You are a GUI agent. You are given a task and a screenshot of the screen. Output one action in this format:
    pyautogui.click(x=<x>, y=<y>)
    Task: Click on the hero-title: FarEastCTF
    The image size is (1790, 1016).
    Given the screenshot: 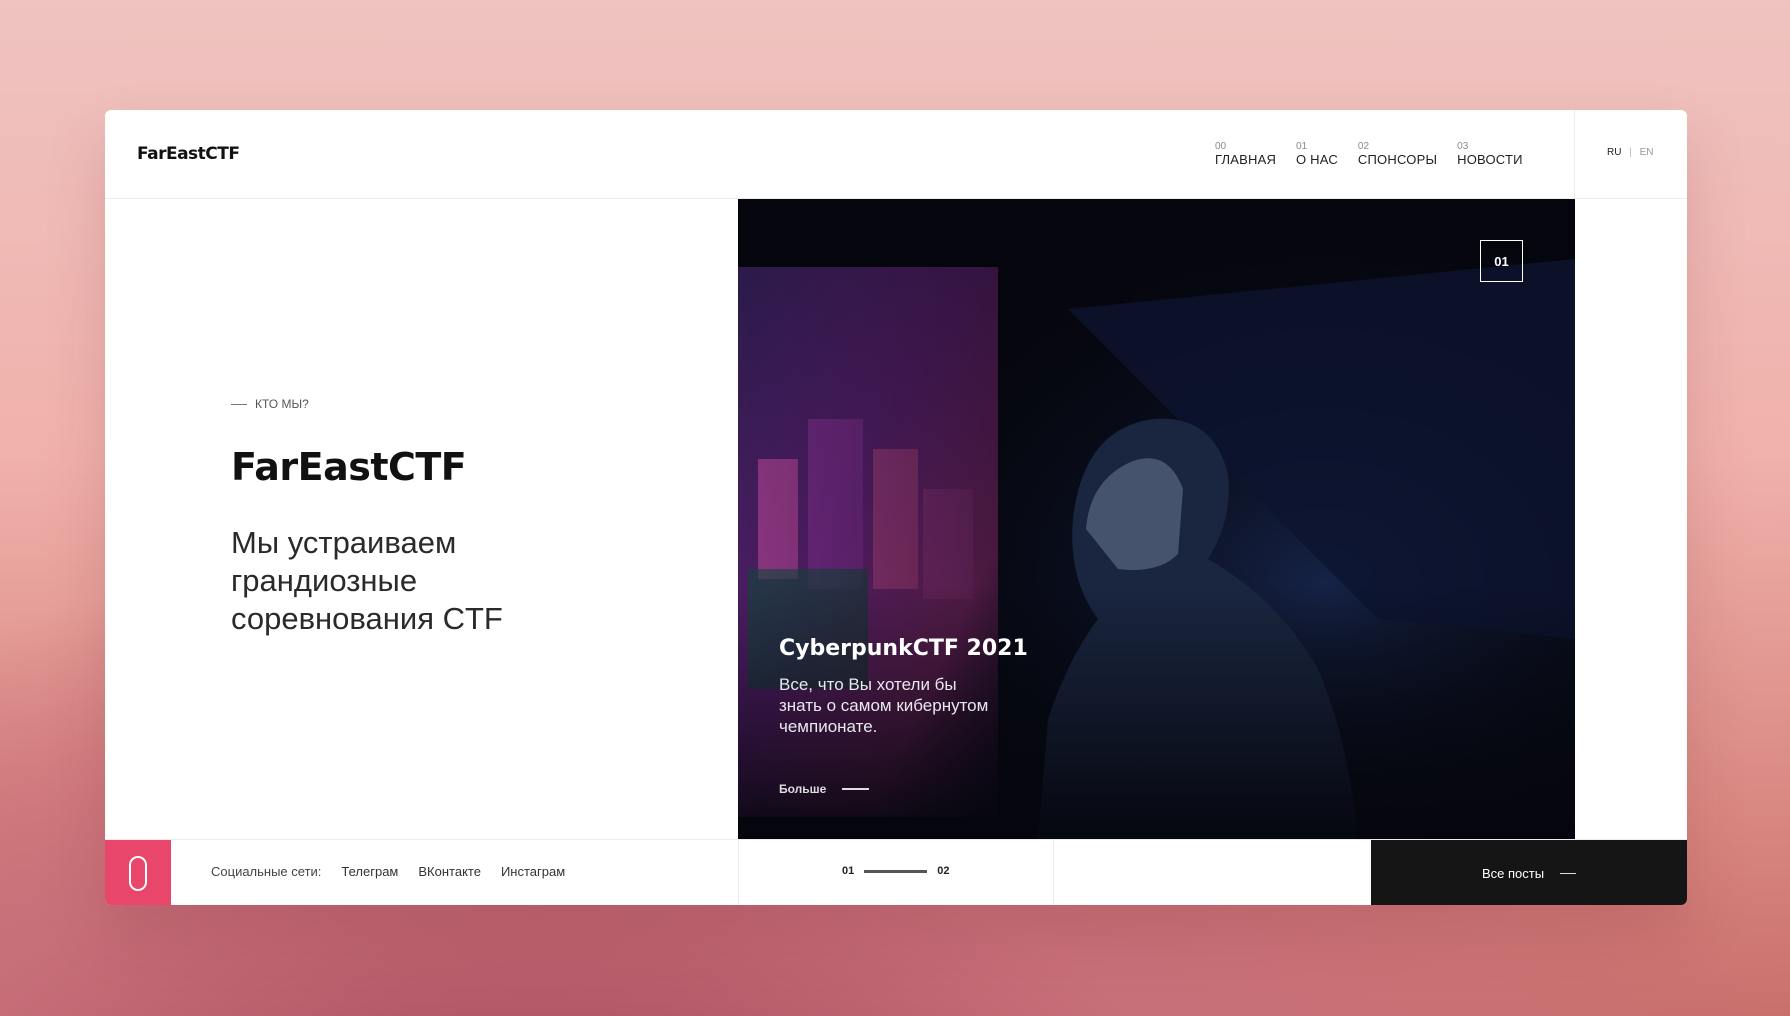 What is the action you would take?
    pyautogui.click(x=349, y=467)
    